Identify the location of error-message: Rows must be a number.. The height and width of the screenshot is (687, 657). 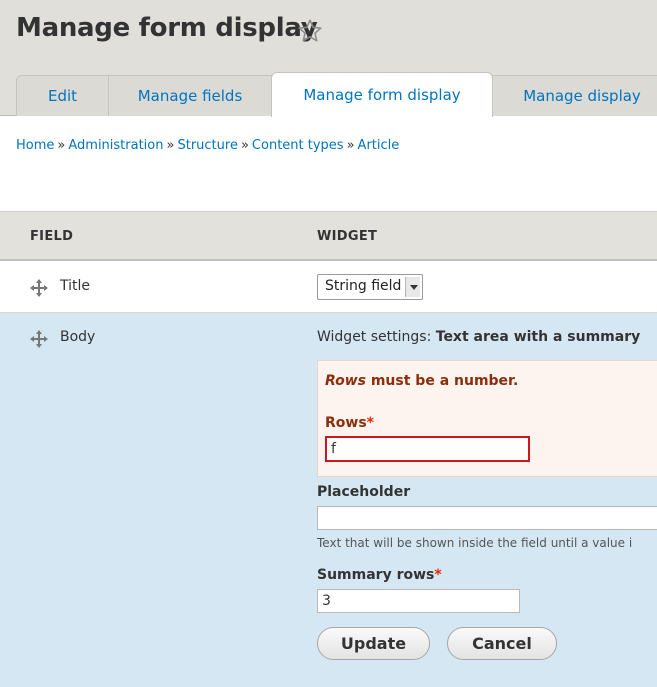
(421, 381).